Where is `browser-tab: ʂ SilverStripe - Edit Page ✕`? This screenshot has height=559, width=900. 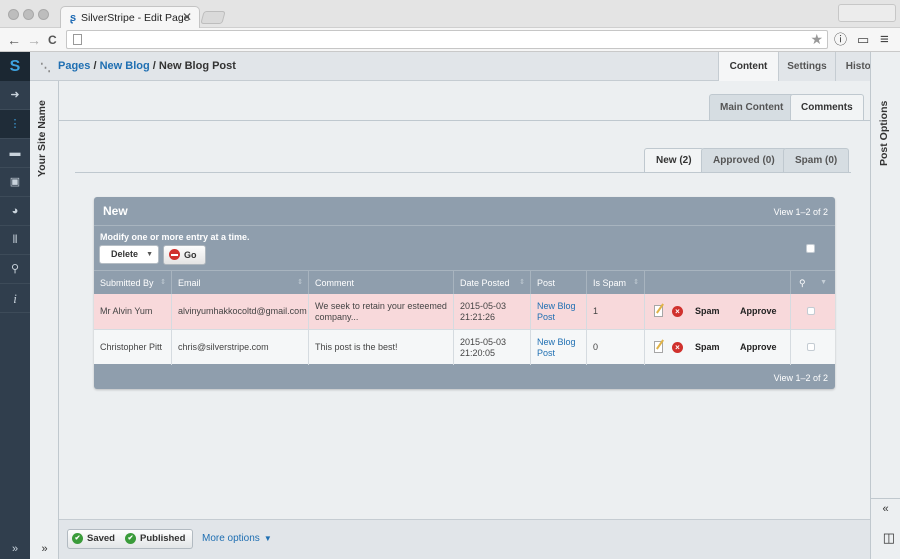
browser-tab: ʂ SilverStripe - Edit Page ✕ is located at coordinates (130, 17).